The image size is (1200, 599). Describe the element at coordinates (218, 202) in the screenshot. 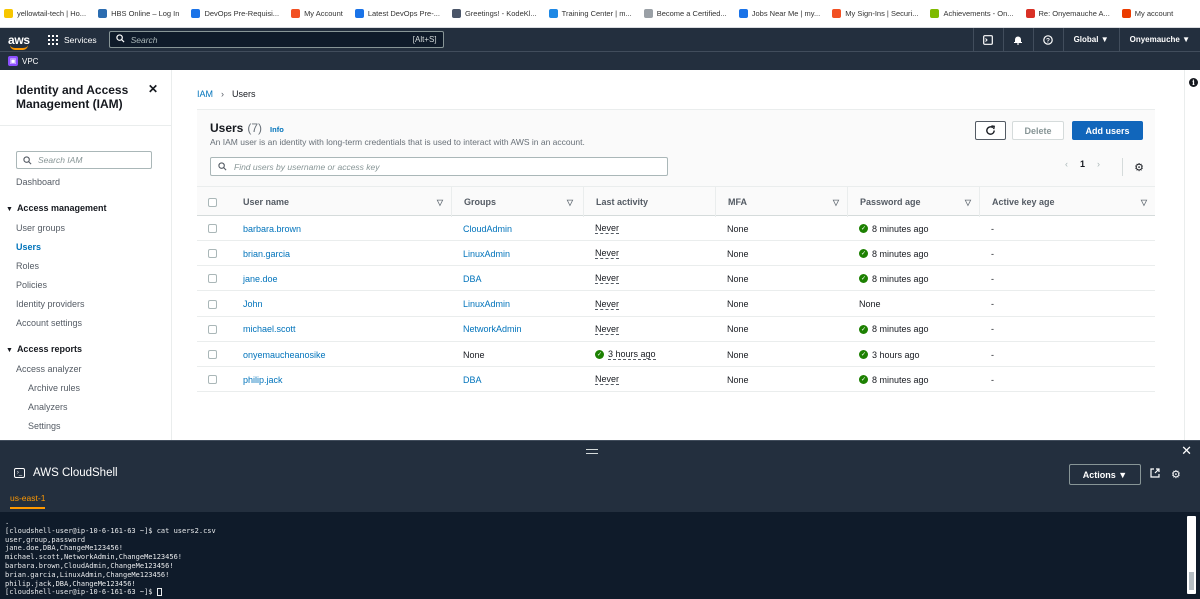

I see `select-all-checkbox` at that location.